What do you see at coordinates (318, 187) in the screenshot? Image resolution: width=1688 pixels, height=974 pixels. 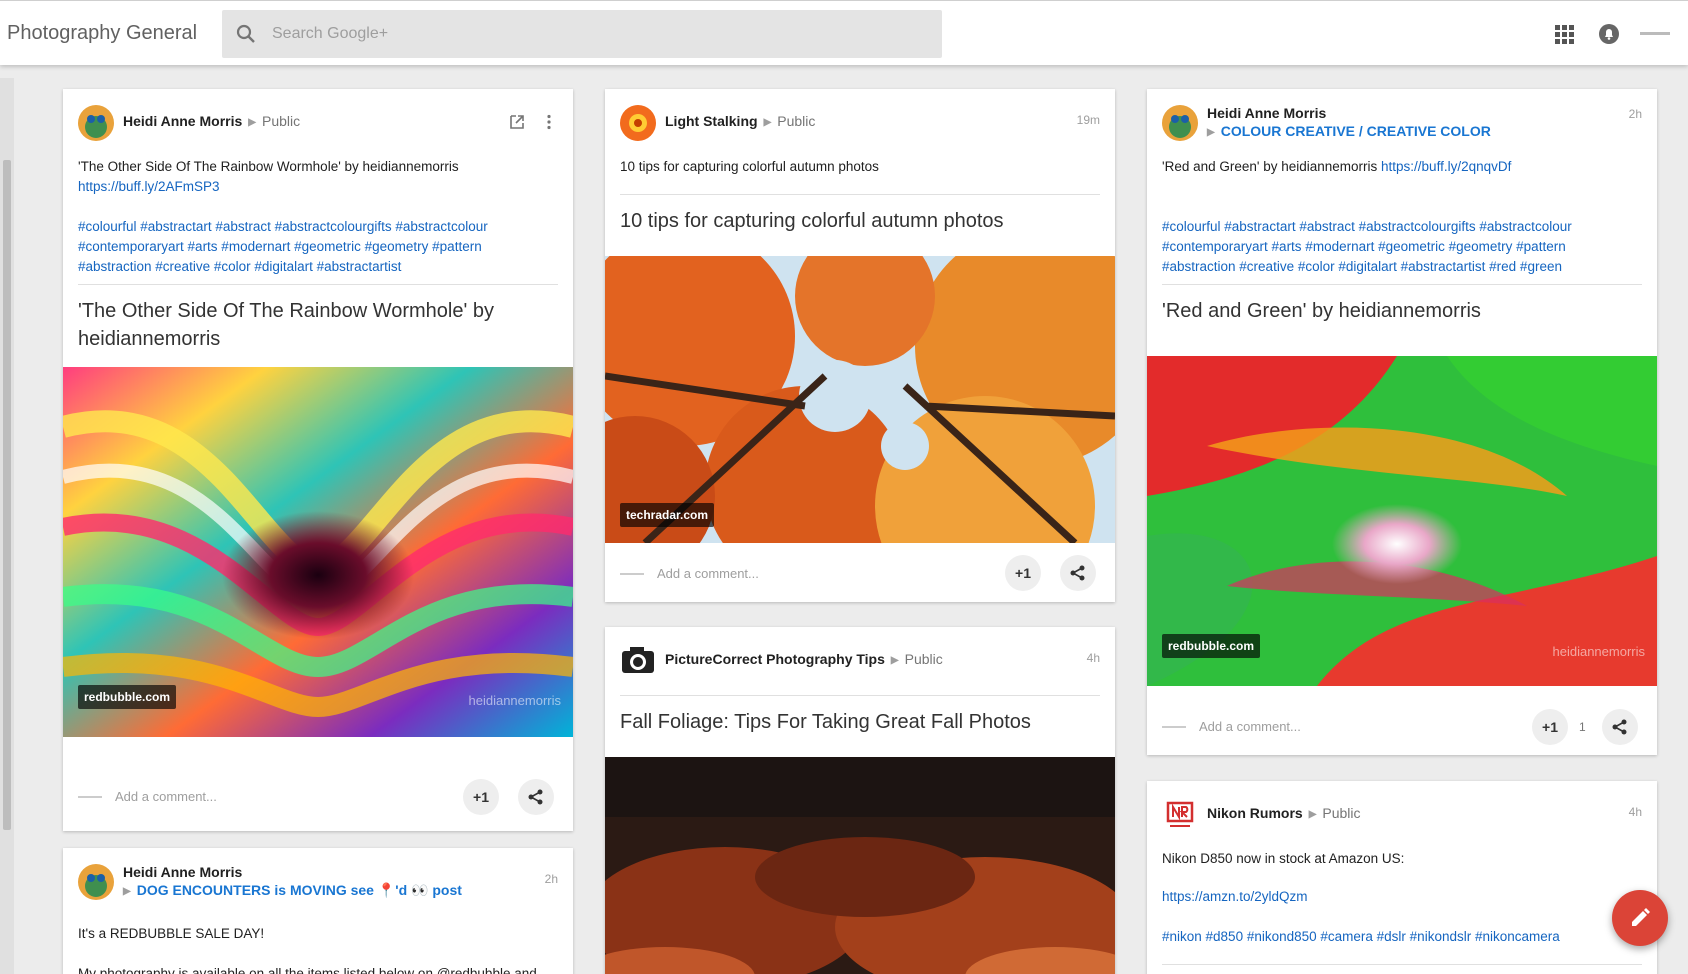 I see `post-link: https://buff.ly/2AFmSP3` at bounding box center [318, 187].